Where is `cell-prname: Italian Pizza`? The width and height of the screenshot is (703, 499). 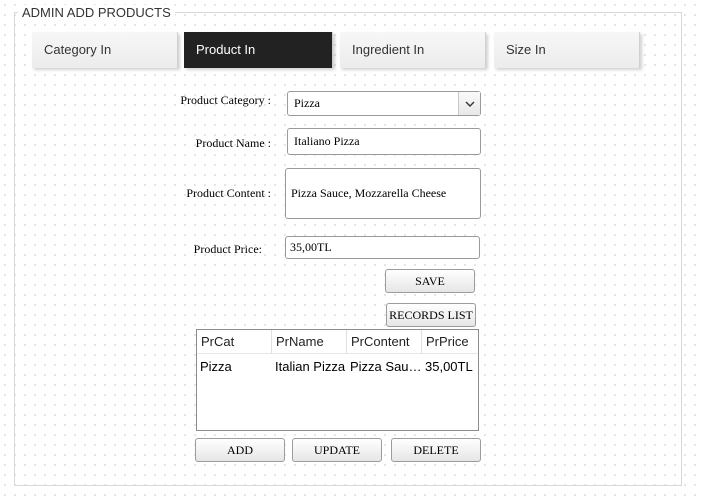 cell-prname: Italian Pizza is located at coordinates (310, 366).